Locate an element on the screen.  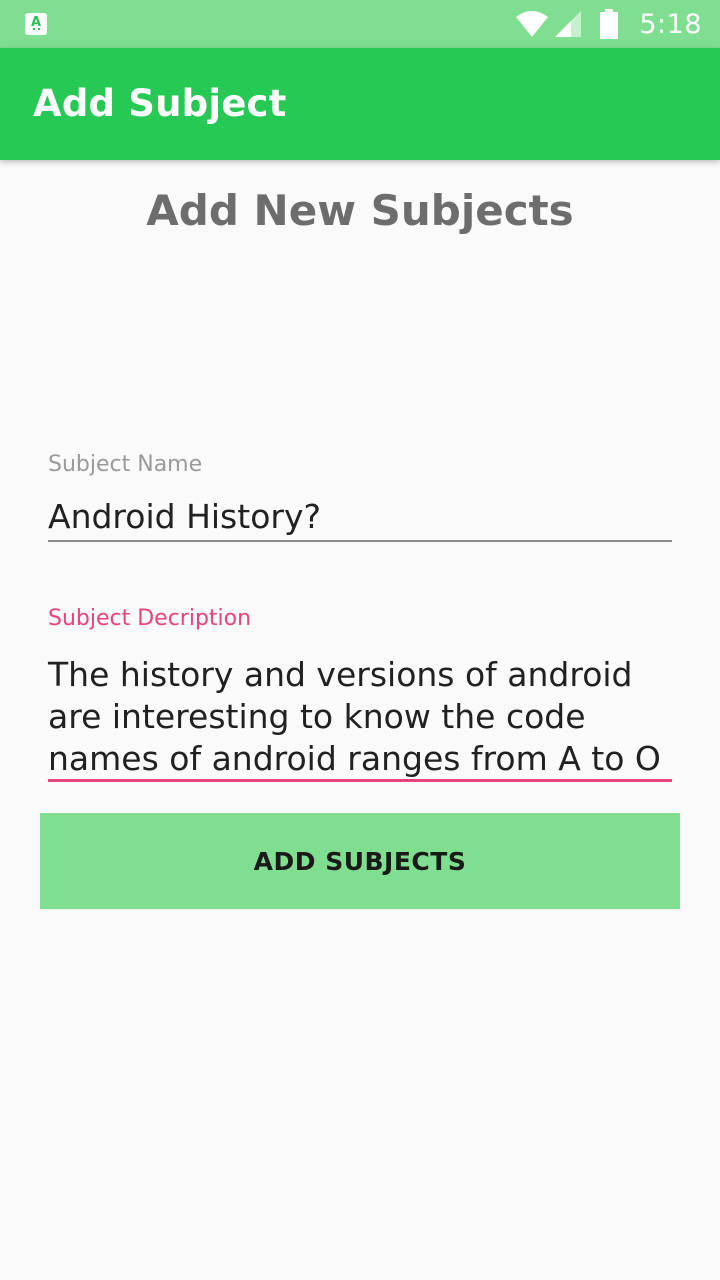
subject-description-underline is located at coordinates (360, 780).